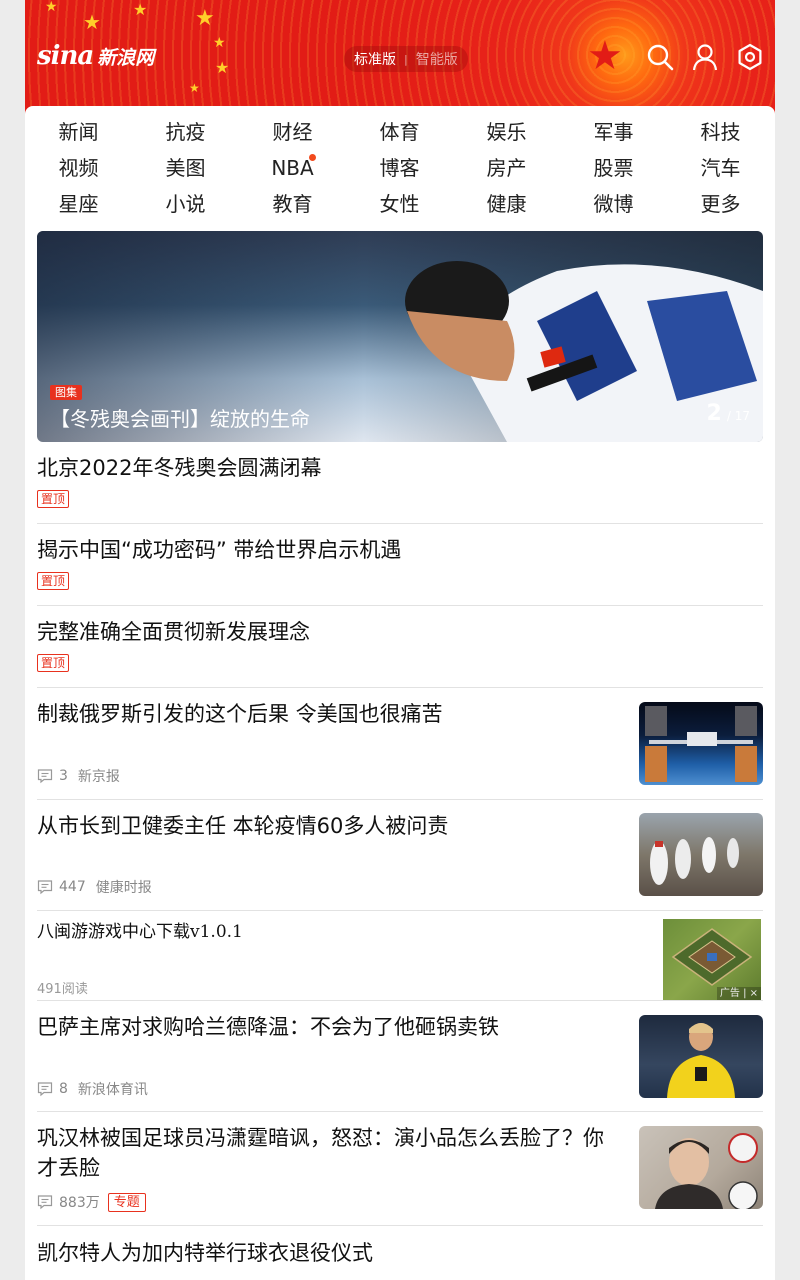 This screenshot has width=800, height=1280. I want to click on nav-item-horoscope: 星座, so click(78, 204).